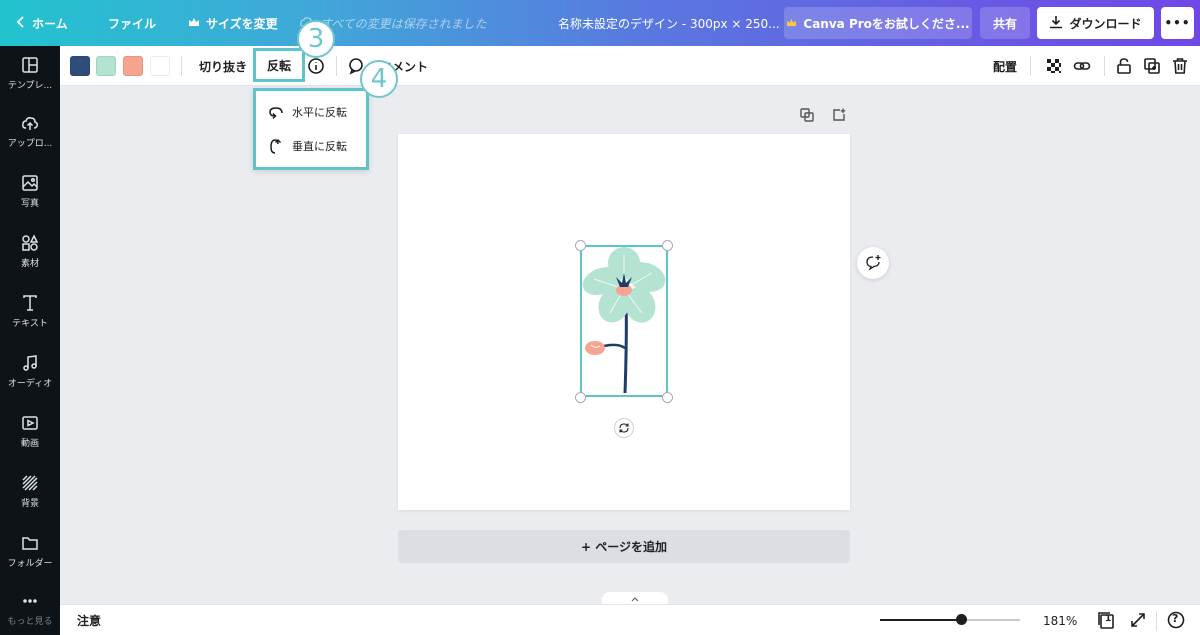 This screenshot has height=635, width=1200. Describe the element at coordinates (30, 551) in the screenshot. I see `sidebar-item-folders: フォルダー` at that location.